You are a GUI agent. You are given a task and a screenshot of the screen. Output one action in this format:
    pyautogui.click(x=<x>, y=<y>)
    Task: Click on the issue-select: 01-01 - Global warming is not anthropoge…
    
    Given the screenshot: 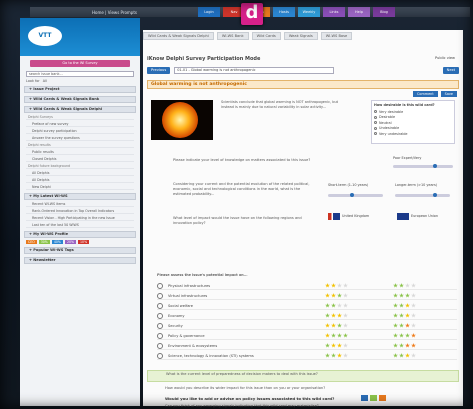 What is the action you would take?
    pyautogui.click(x=254, y=70)
    